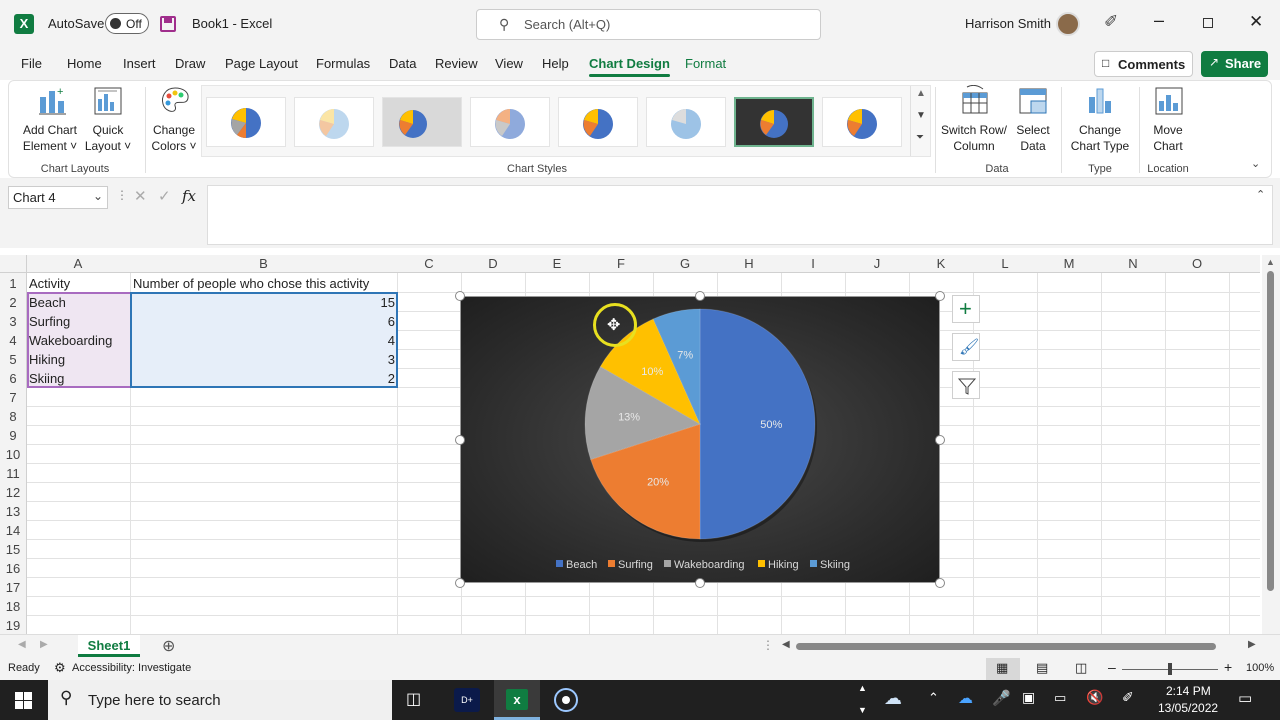 The height and width of the screenshot is (720, 1280). What do you see at coordinates (941, 264) in the screenshot?
I see `column-header-k: K` at bounding box center [941, 264].